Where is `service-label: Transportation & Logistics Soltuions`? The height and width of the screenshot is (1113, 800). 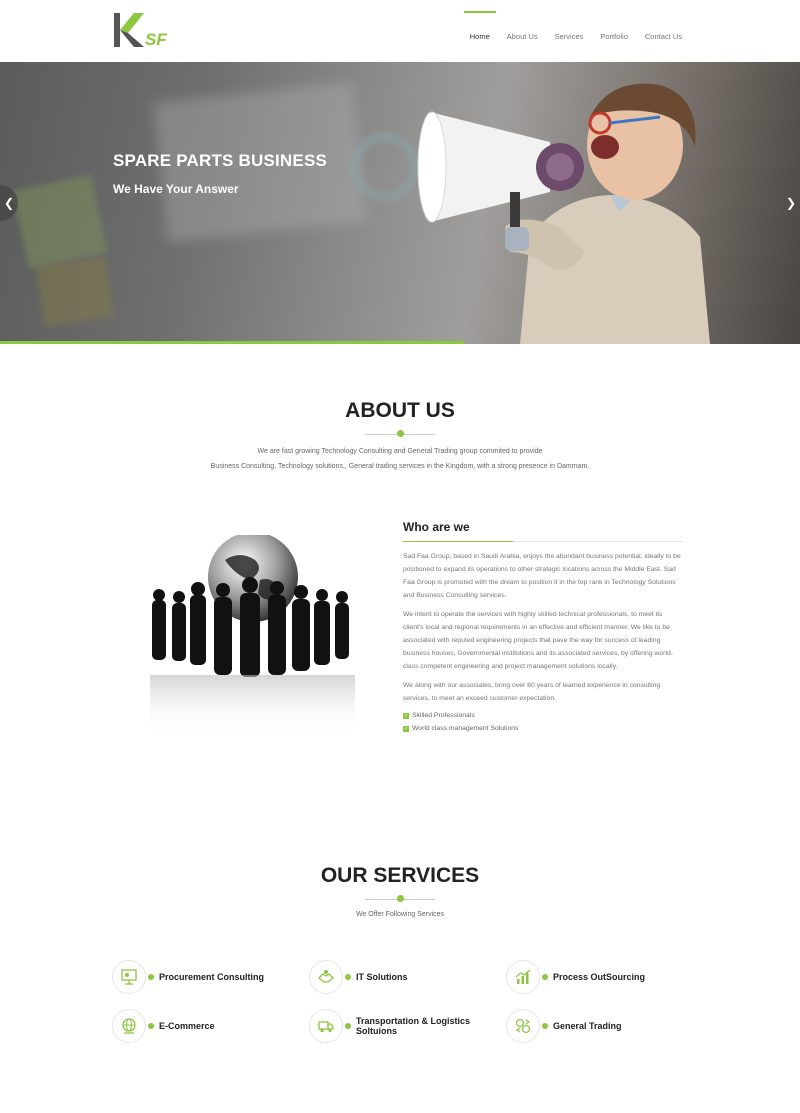 service-label: Transportation & Logistics Soltuions is located at coordinates (413, 1026).